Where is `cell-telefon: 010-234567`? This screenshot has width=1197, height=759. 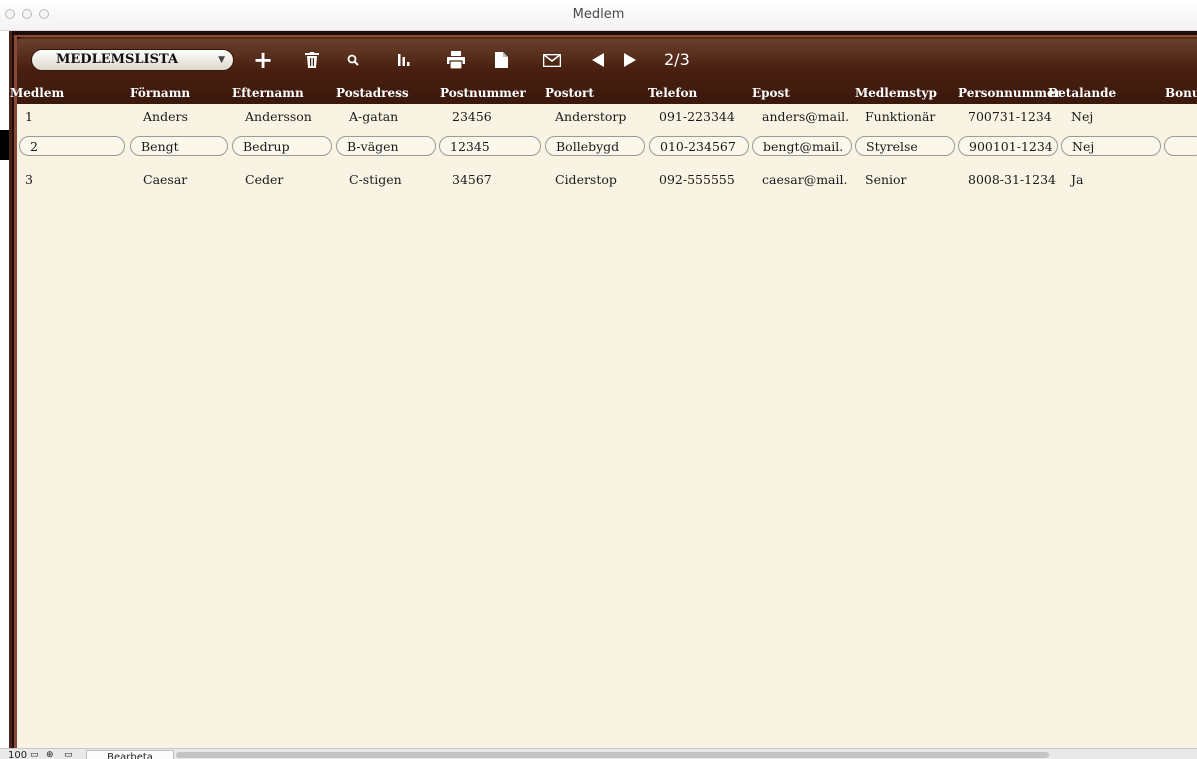 cell-telefon: 010-234567 is located at coordinates (699, 146).